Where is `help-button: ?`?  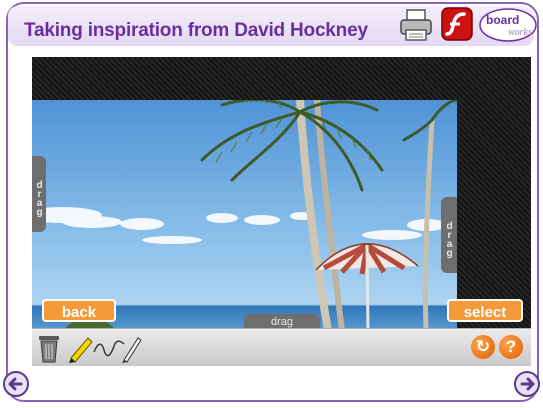
help-button: ? is located at coordinates (511, 347).